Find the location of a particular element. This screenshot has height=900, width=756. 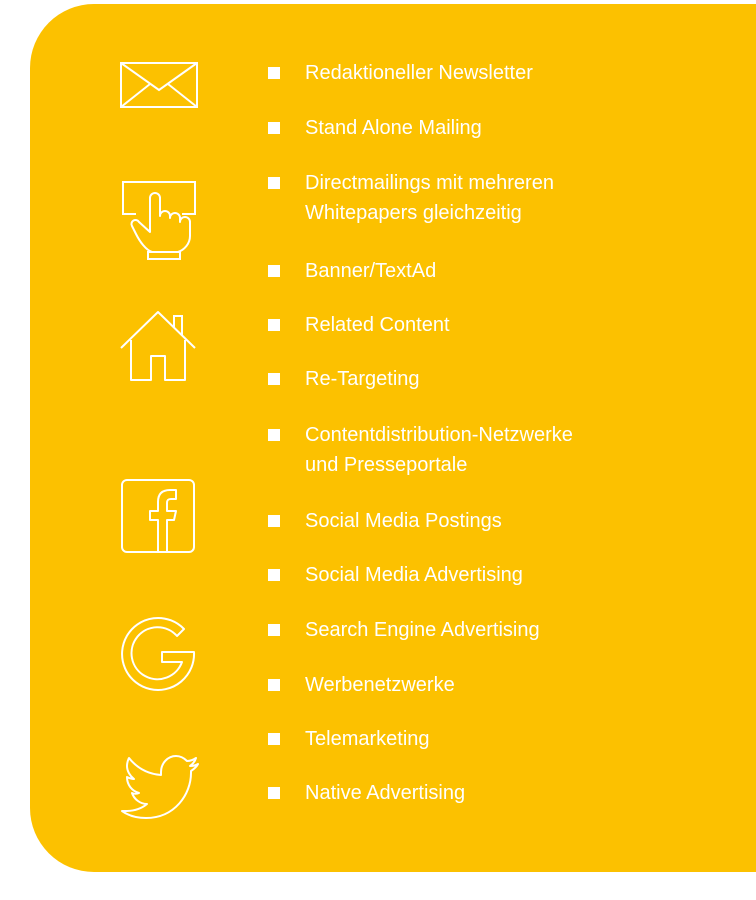

list-item-label: Related Content is located at coordinates (377, 325).